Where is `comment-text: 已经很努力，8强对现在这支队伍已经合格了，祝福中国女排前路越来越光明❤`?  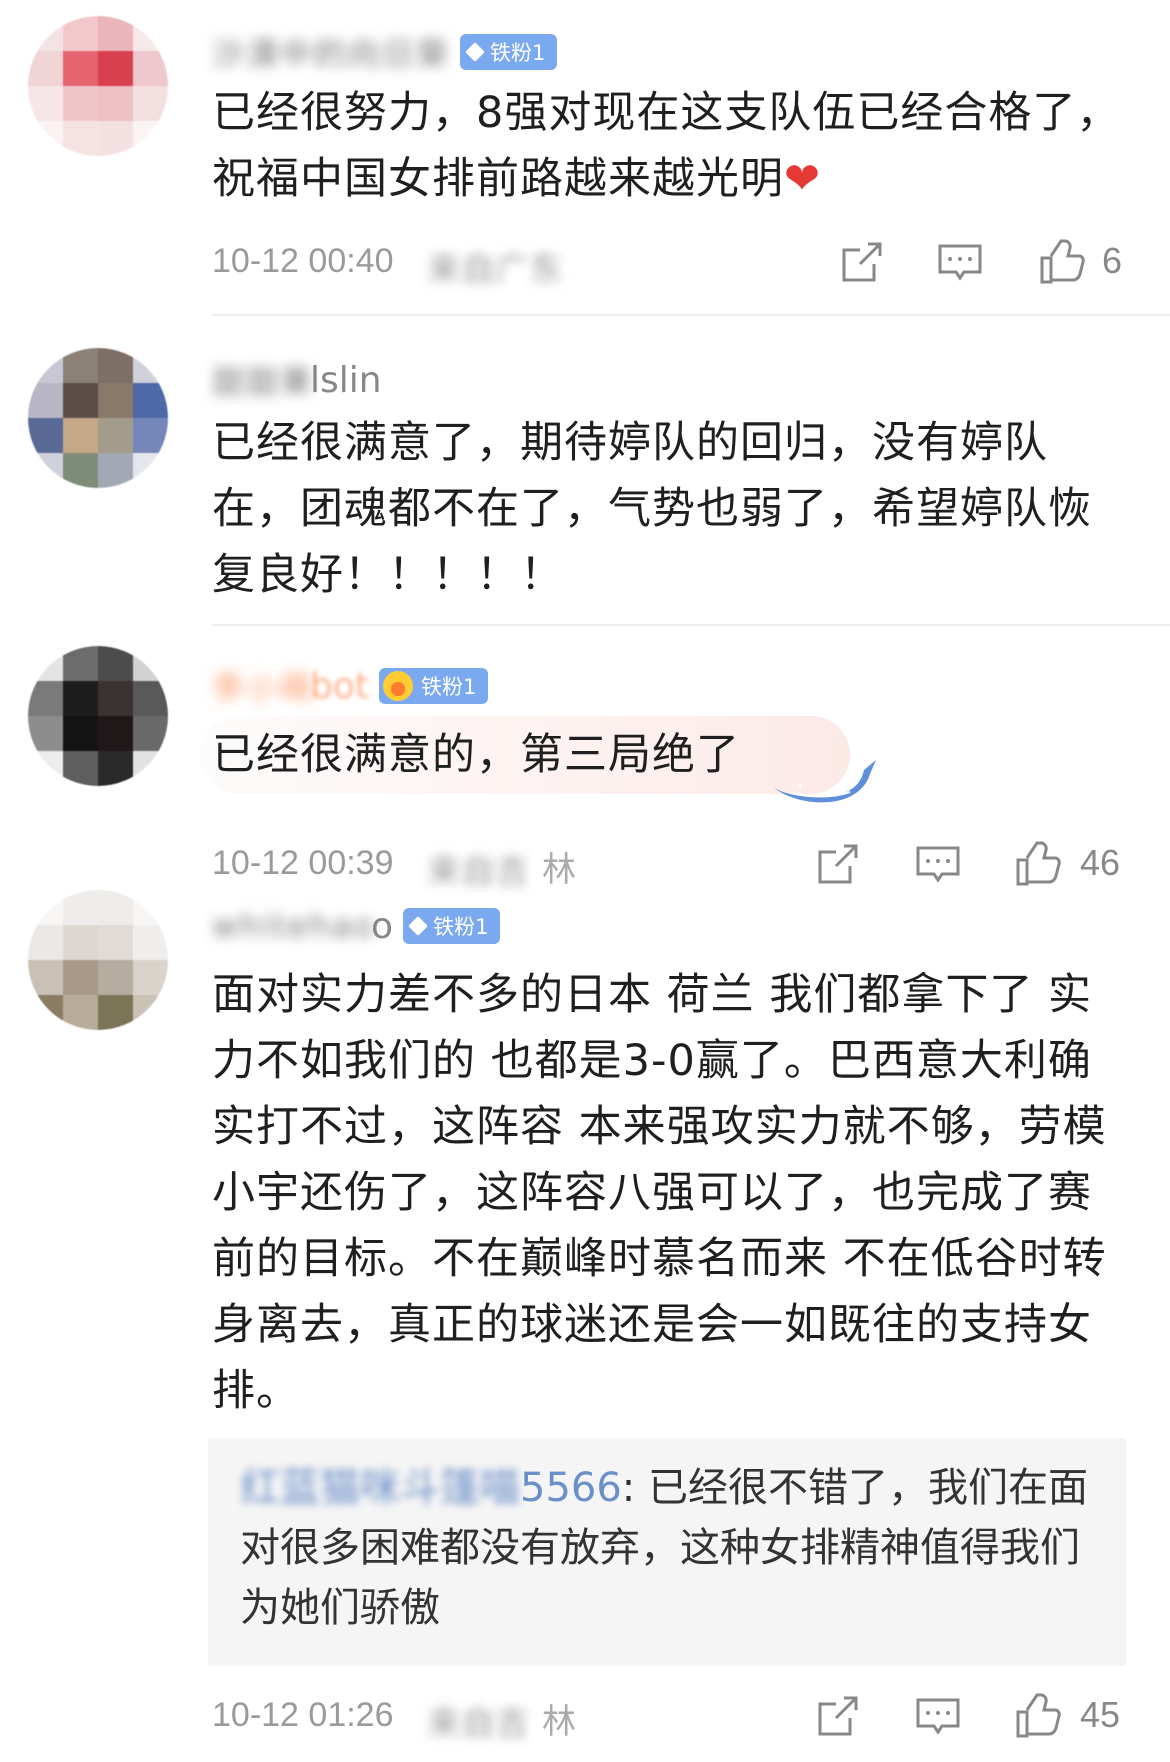 comment-text: 已经很努力，8强对现在这支队伍已经合格了，祝福中国女排前路越来越光明❤ is located at coordinates (672, 146).